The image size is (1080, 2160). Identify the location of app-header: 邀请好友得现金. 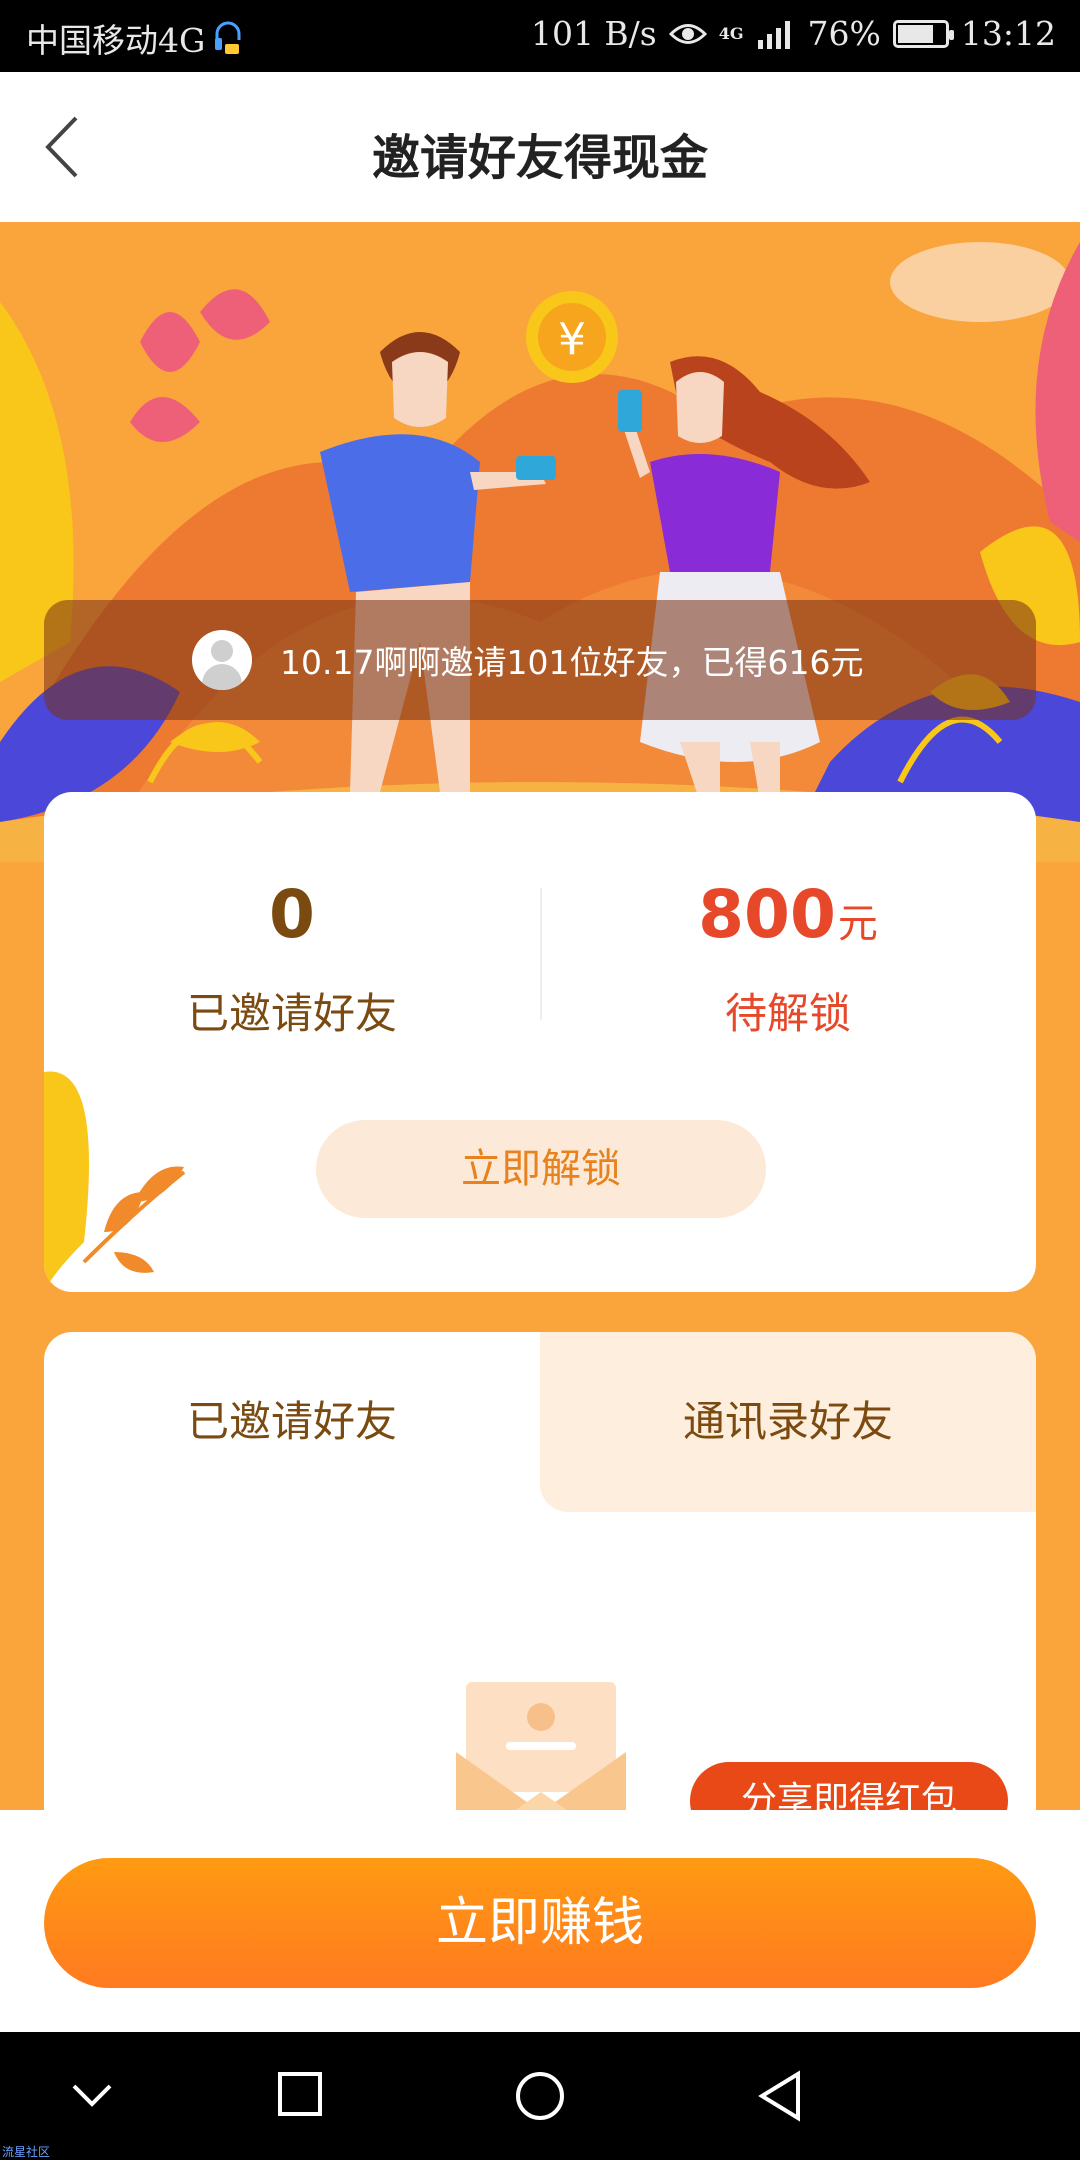
(540, 147).